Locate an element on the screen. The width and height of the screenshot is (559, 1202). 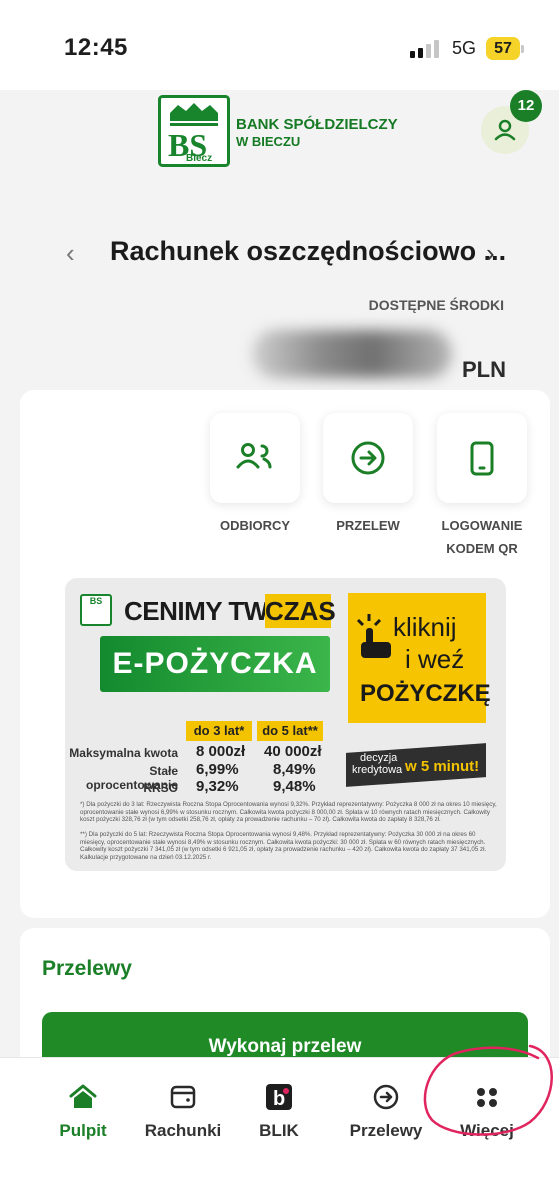
recipients-button is located at coordinates (255, 458).